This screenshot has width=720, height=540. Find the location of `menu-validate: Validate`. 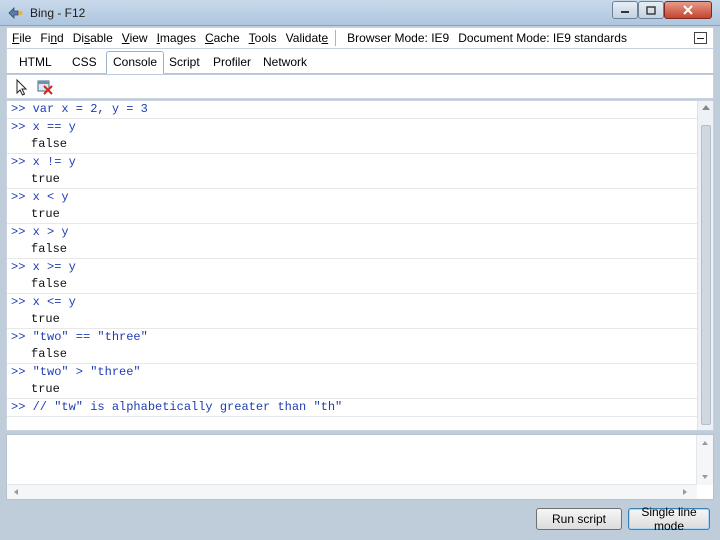

menu-validate: Validate is located at coordinates (307, 38).